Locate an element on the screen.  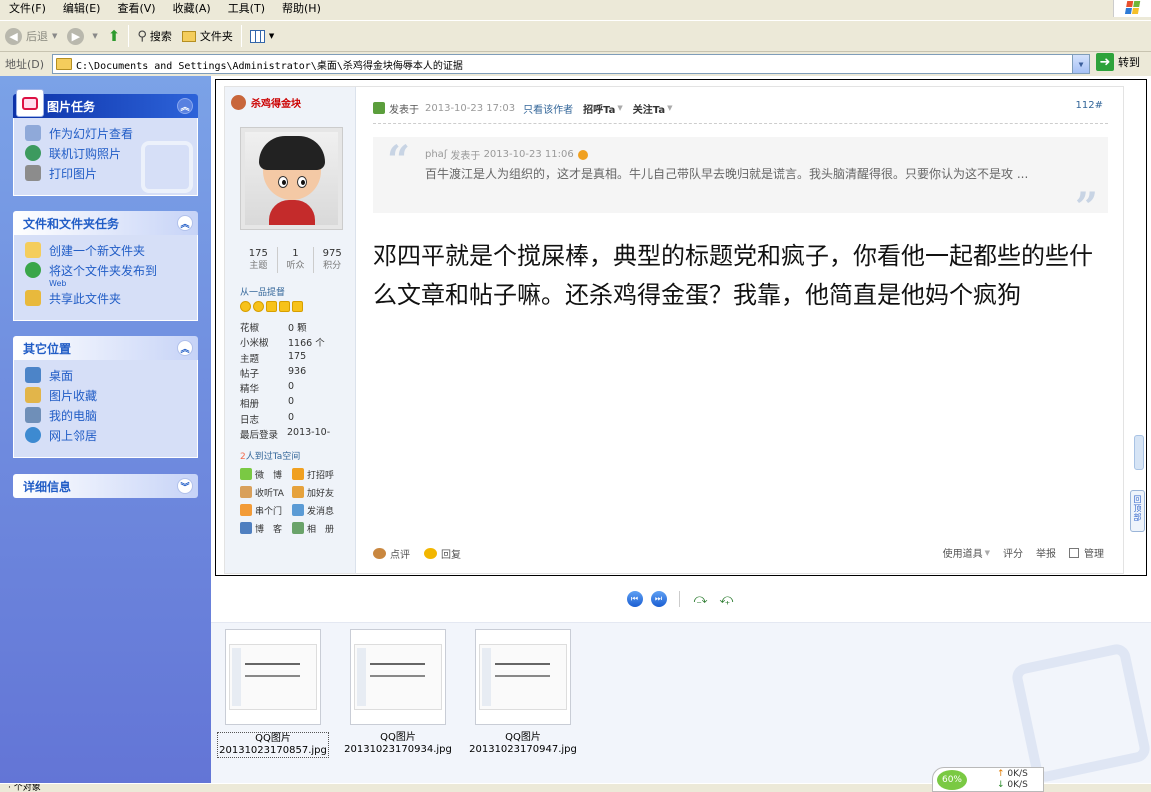
back-dropdown-icon: ▼ is located at coordinates (54, 36).